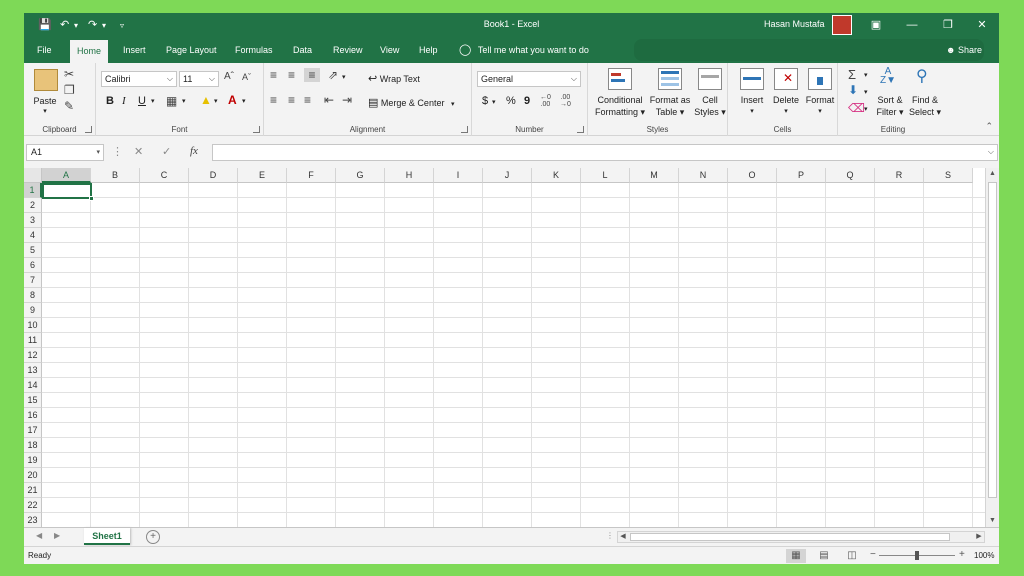 This screenshot has height=576, width=1024. What do you see at coordinates (312, 75) in the screenshot?
I see `align-bottom-icon: ≡` at bounding box center [312, 75].